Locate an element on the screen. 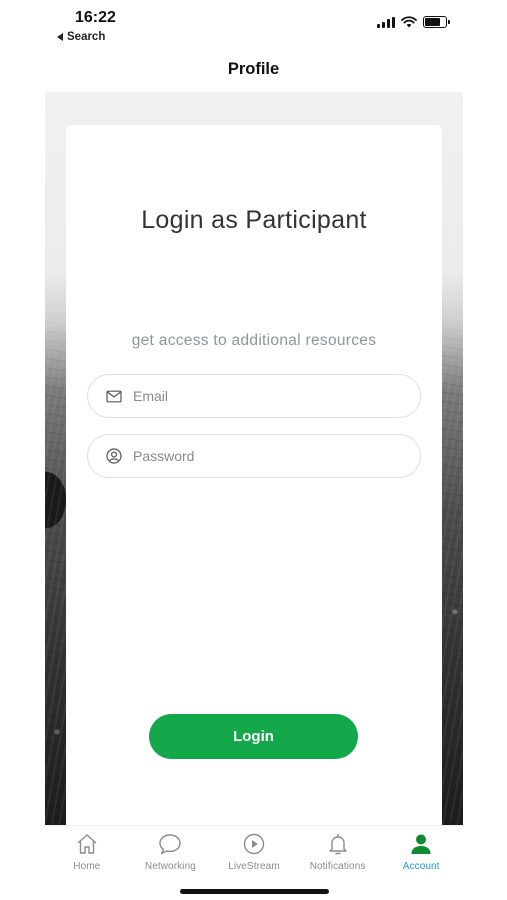 The width and height of the screenshot is (507, 900). page-title: Profile is located at coordinates (253, 69).